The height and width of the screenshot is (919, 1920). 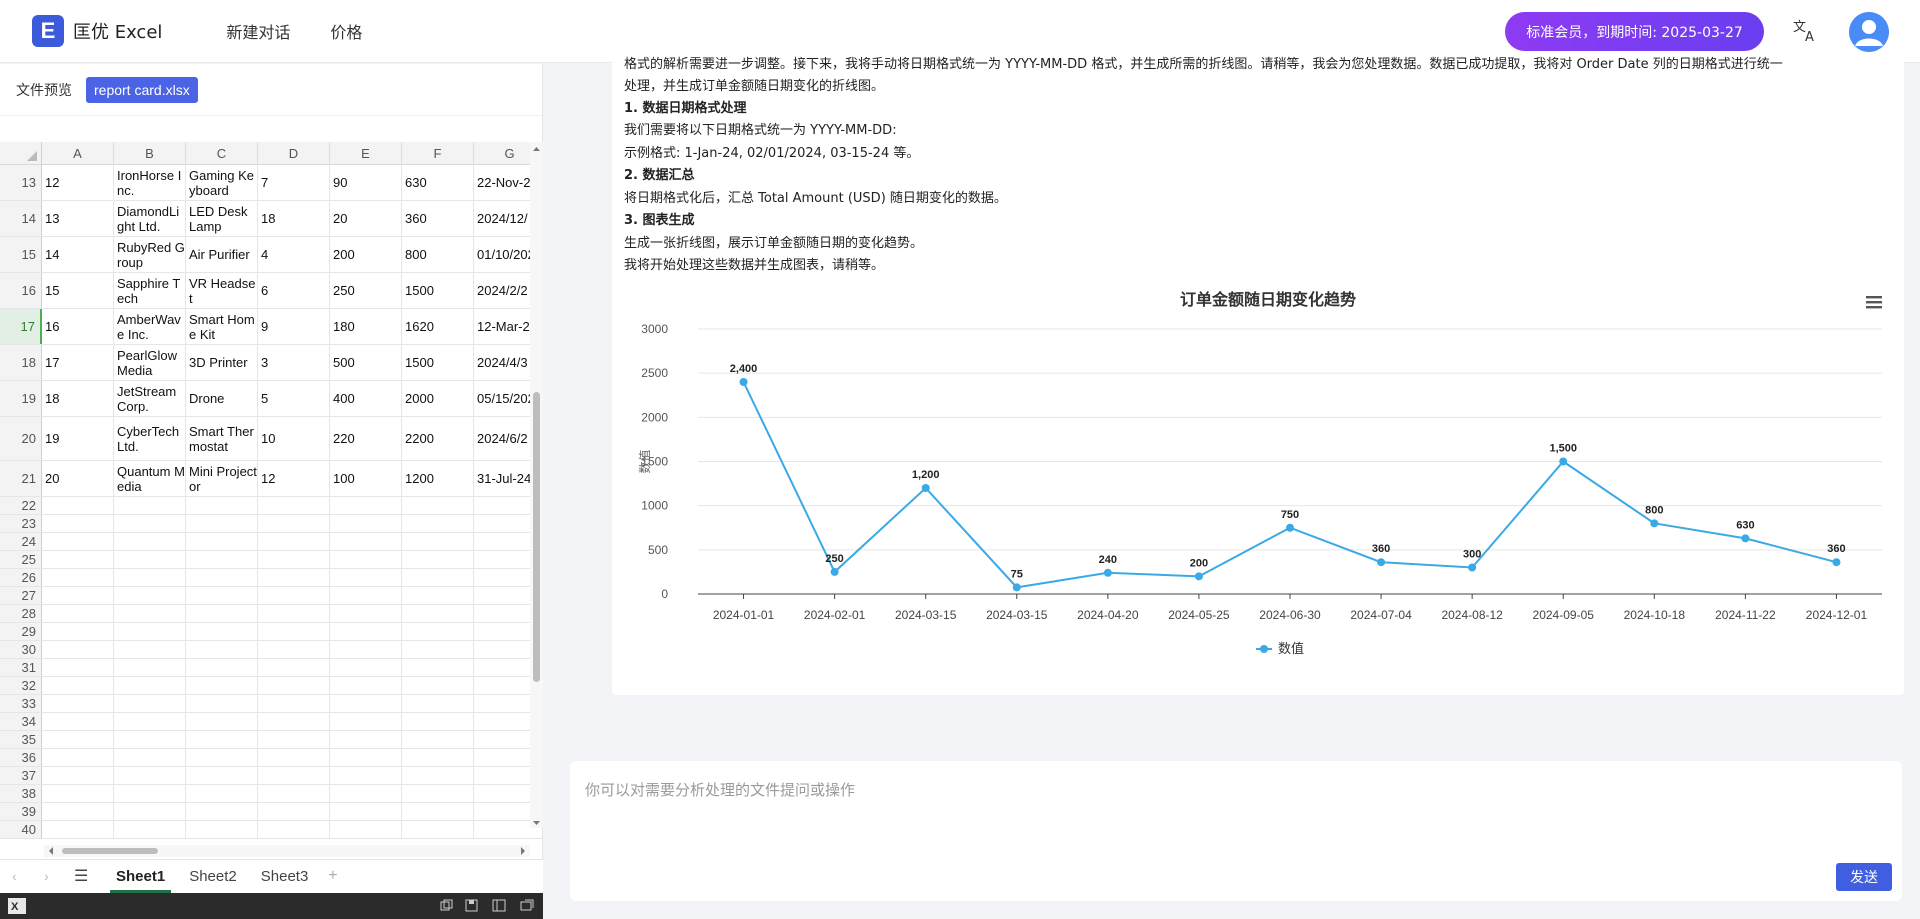 I want to click on translate-icon: 文 A, so click(x=1806, y=31).